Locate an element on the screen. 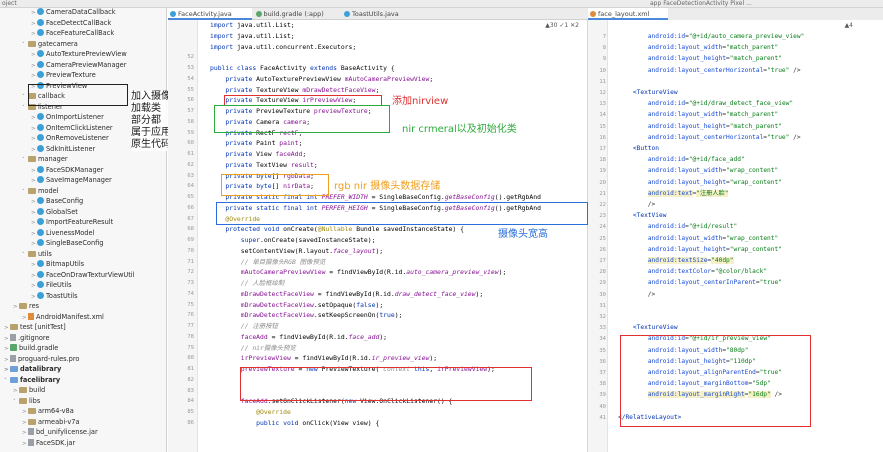  tree-item: > ToastUtils is located at coordinates (83, 296).